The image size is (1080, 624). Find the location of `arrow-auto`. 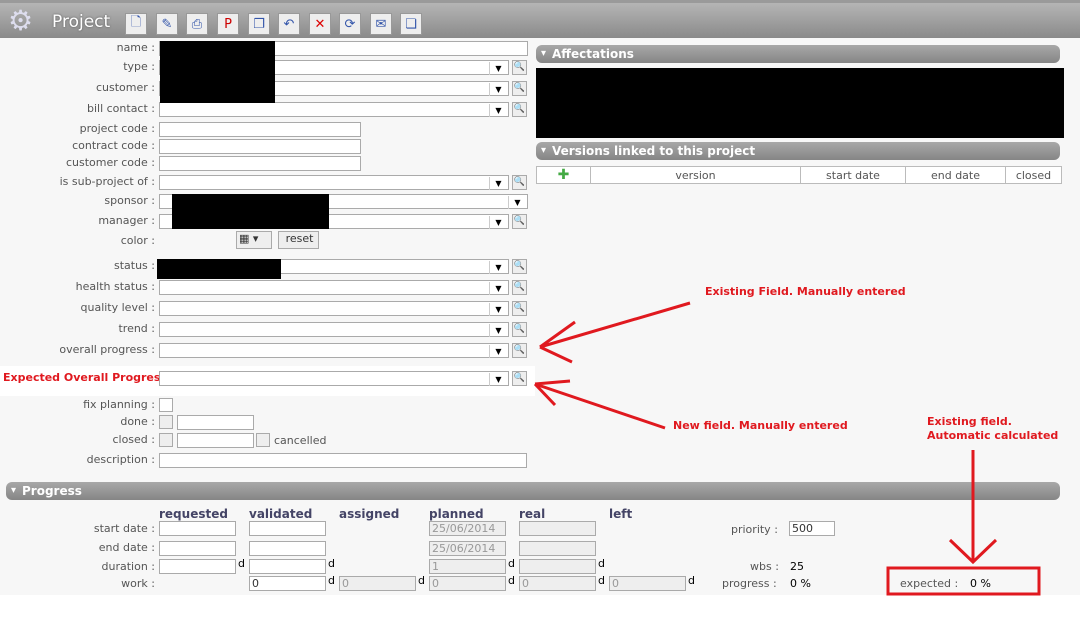

arrow-auto is located at coordinates (973, 507).